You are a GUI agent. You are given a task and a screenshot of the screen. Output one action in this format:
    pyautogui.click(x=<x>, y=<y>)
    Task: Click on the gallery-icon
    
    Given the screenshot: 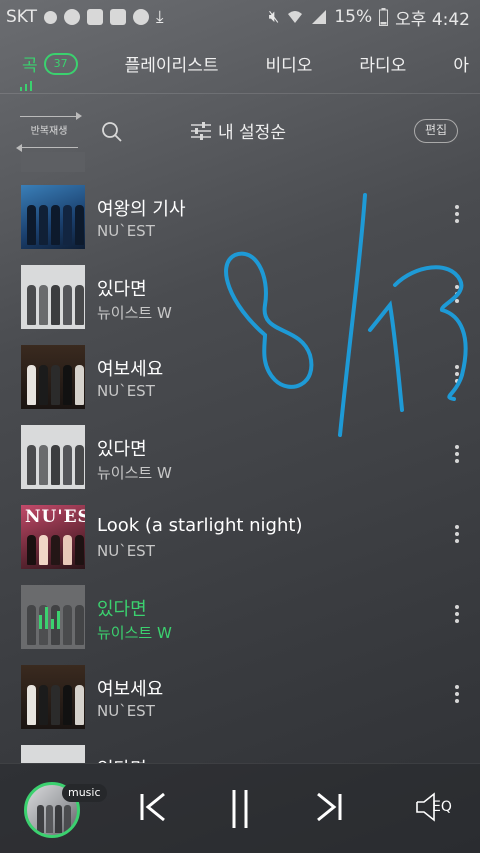 What is the action you would take?
    pyautogui.click(x=118, y=17)
    